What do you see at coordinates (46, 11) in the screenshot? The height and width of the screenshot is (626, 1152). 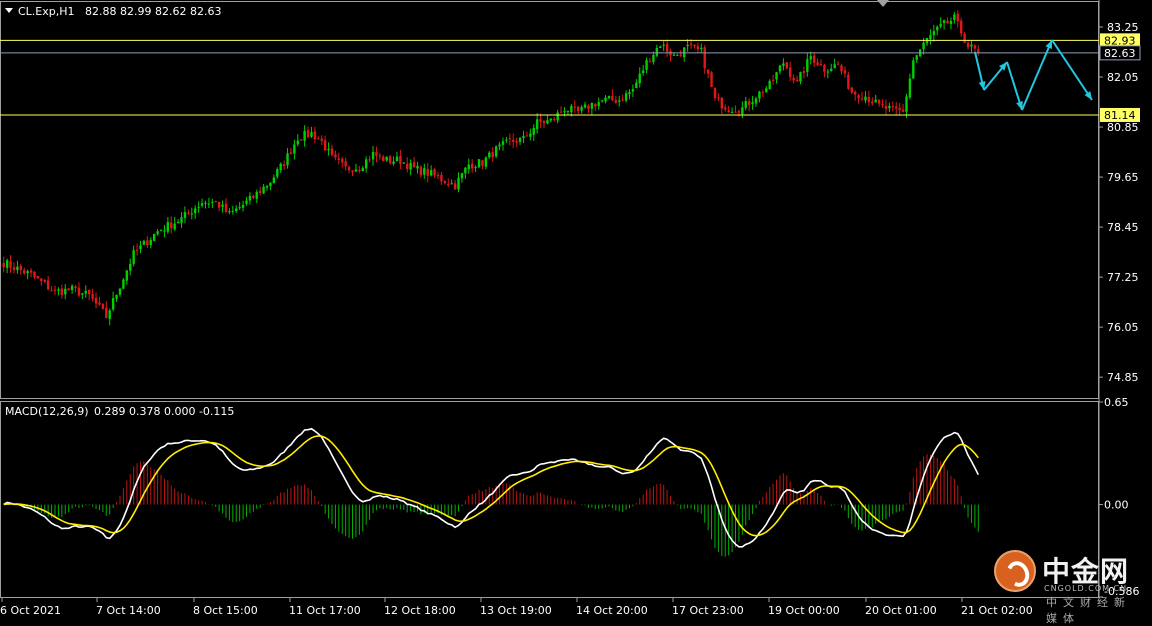 I see `chart-symbol-label: CL.Exp,H1` at bounding box center [46, 11].